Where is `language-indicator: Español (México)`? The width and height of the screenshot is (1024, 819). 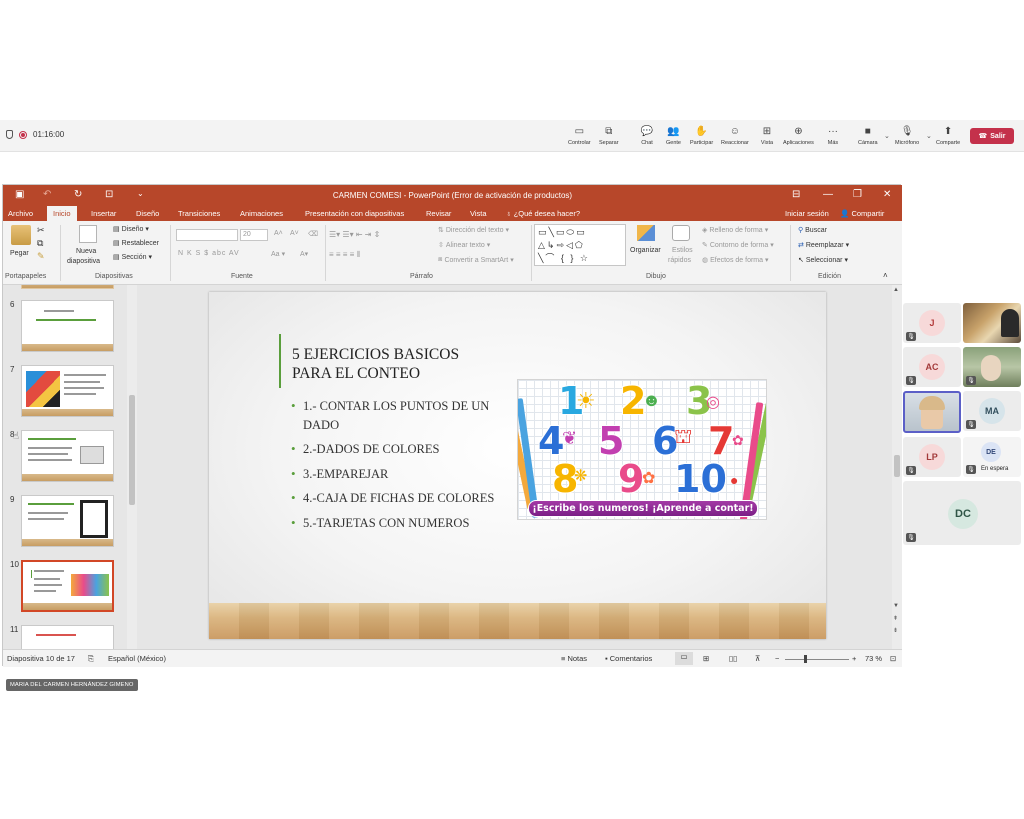
language-indicator: Español (México) is located at coordinates (137, 658).